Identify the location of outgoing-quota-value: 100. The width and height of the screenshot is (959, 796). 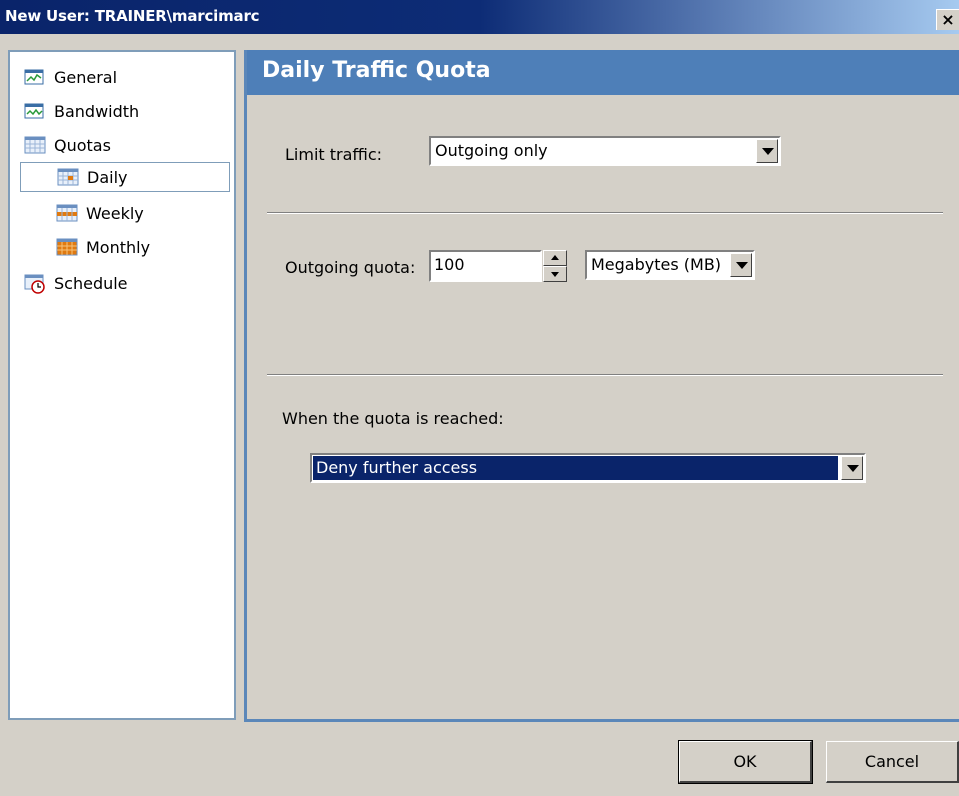
(449, 264).